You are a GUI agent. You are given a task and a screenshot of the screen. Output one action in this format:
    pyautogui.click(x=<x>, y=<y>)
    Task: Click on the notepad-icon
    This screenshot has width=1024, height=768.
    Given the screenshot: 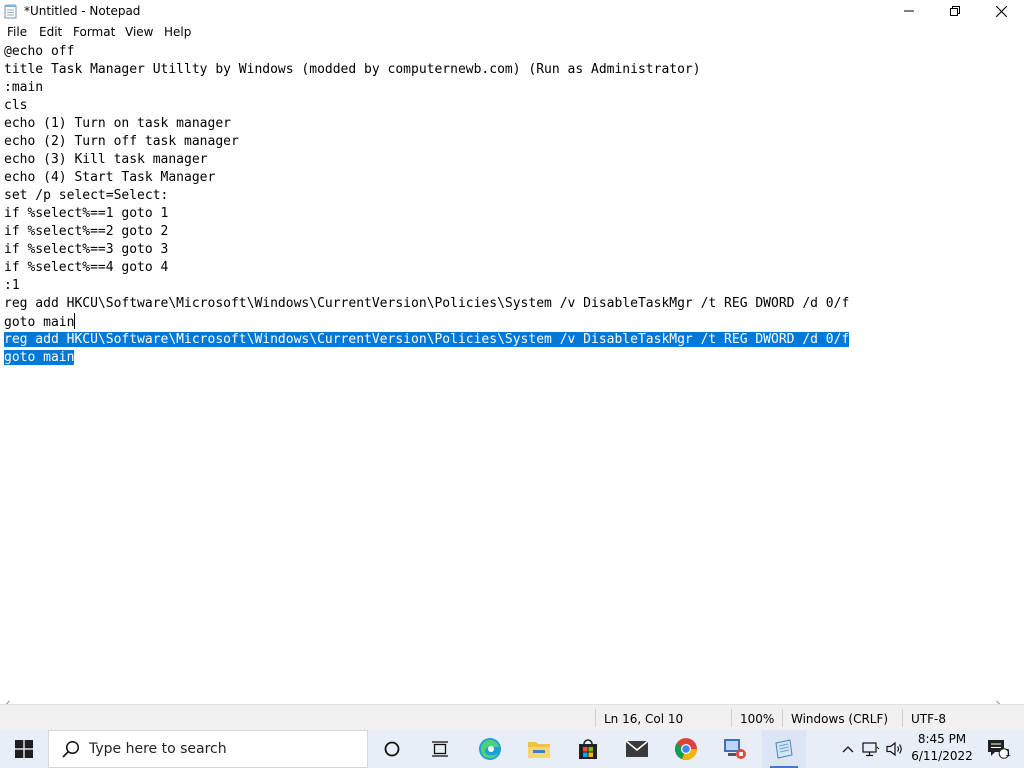 What is the action you would take?
    pyautogui.click(x=784, y=749)
    